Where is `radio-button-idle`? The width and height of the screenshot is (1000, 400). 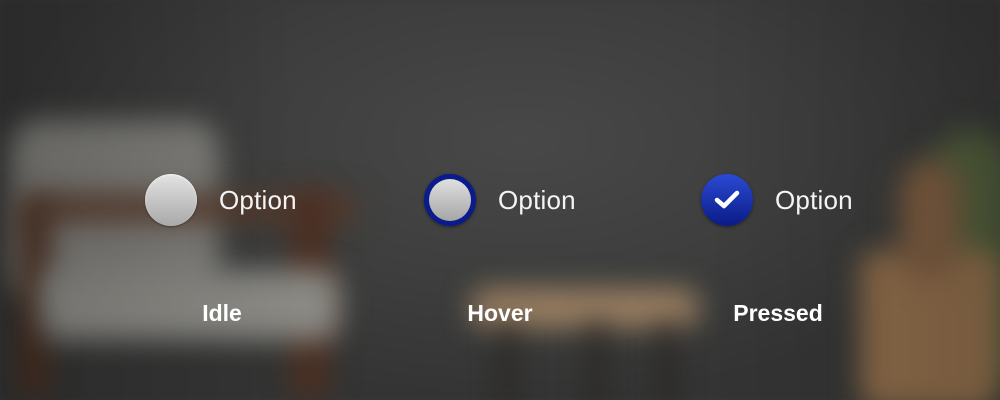 radio-button-idle is located at coordinates (171, 200).